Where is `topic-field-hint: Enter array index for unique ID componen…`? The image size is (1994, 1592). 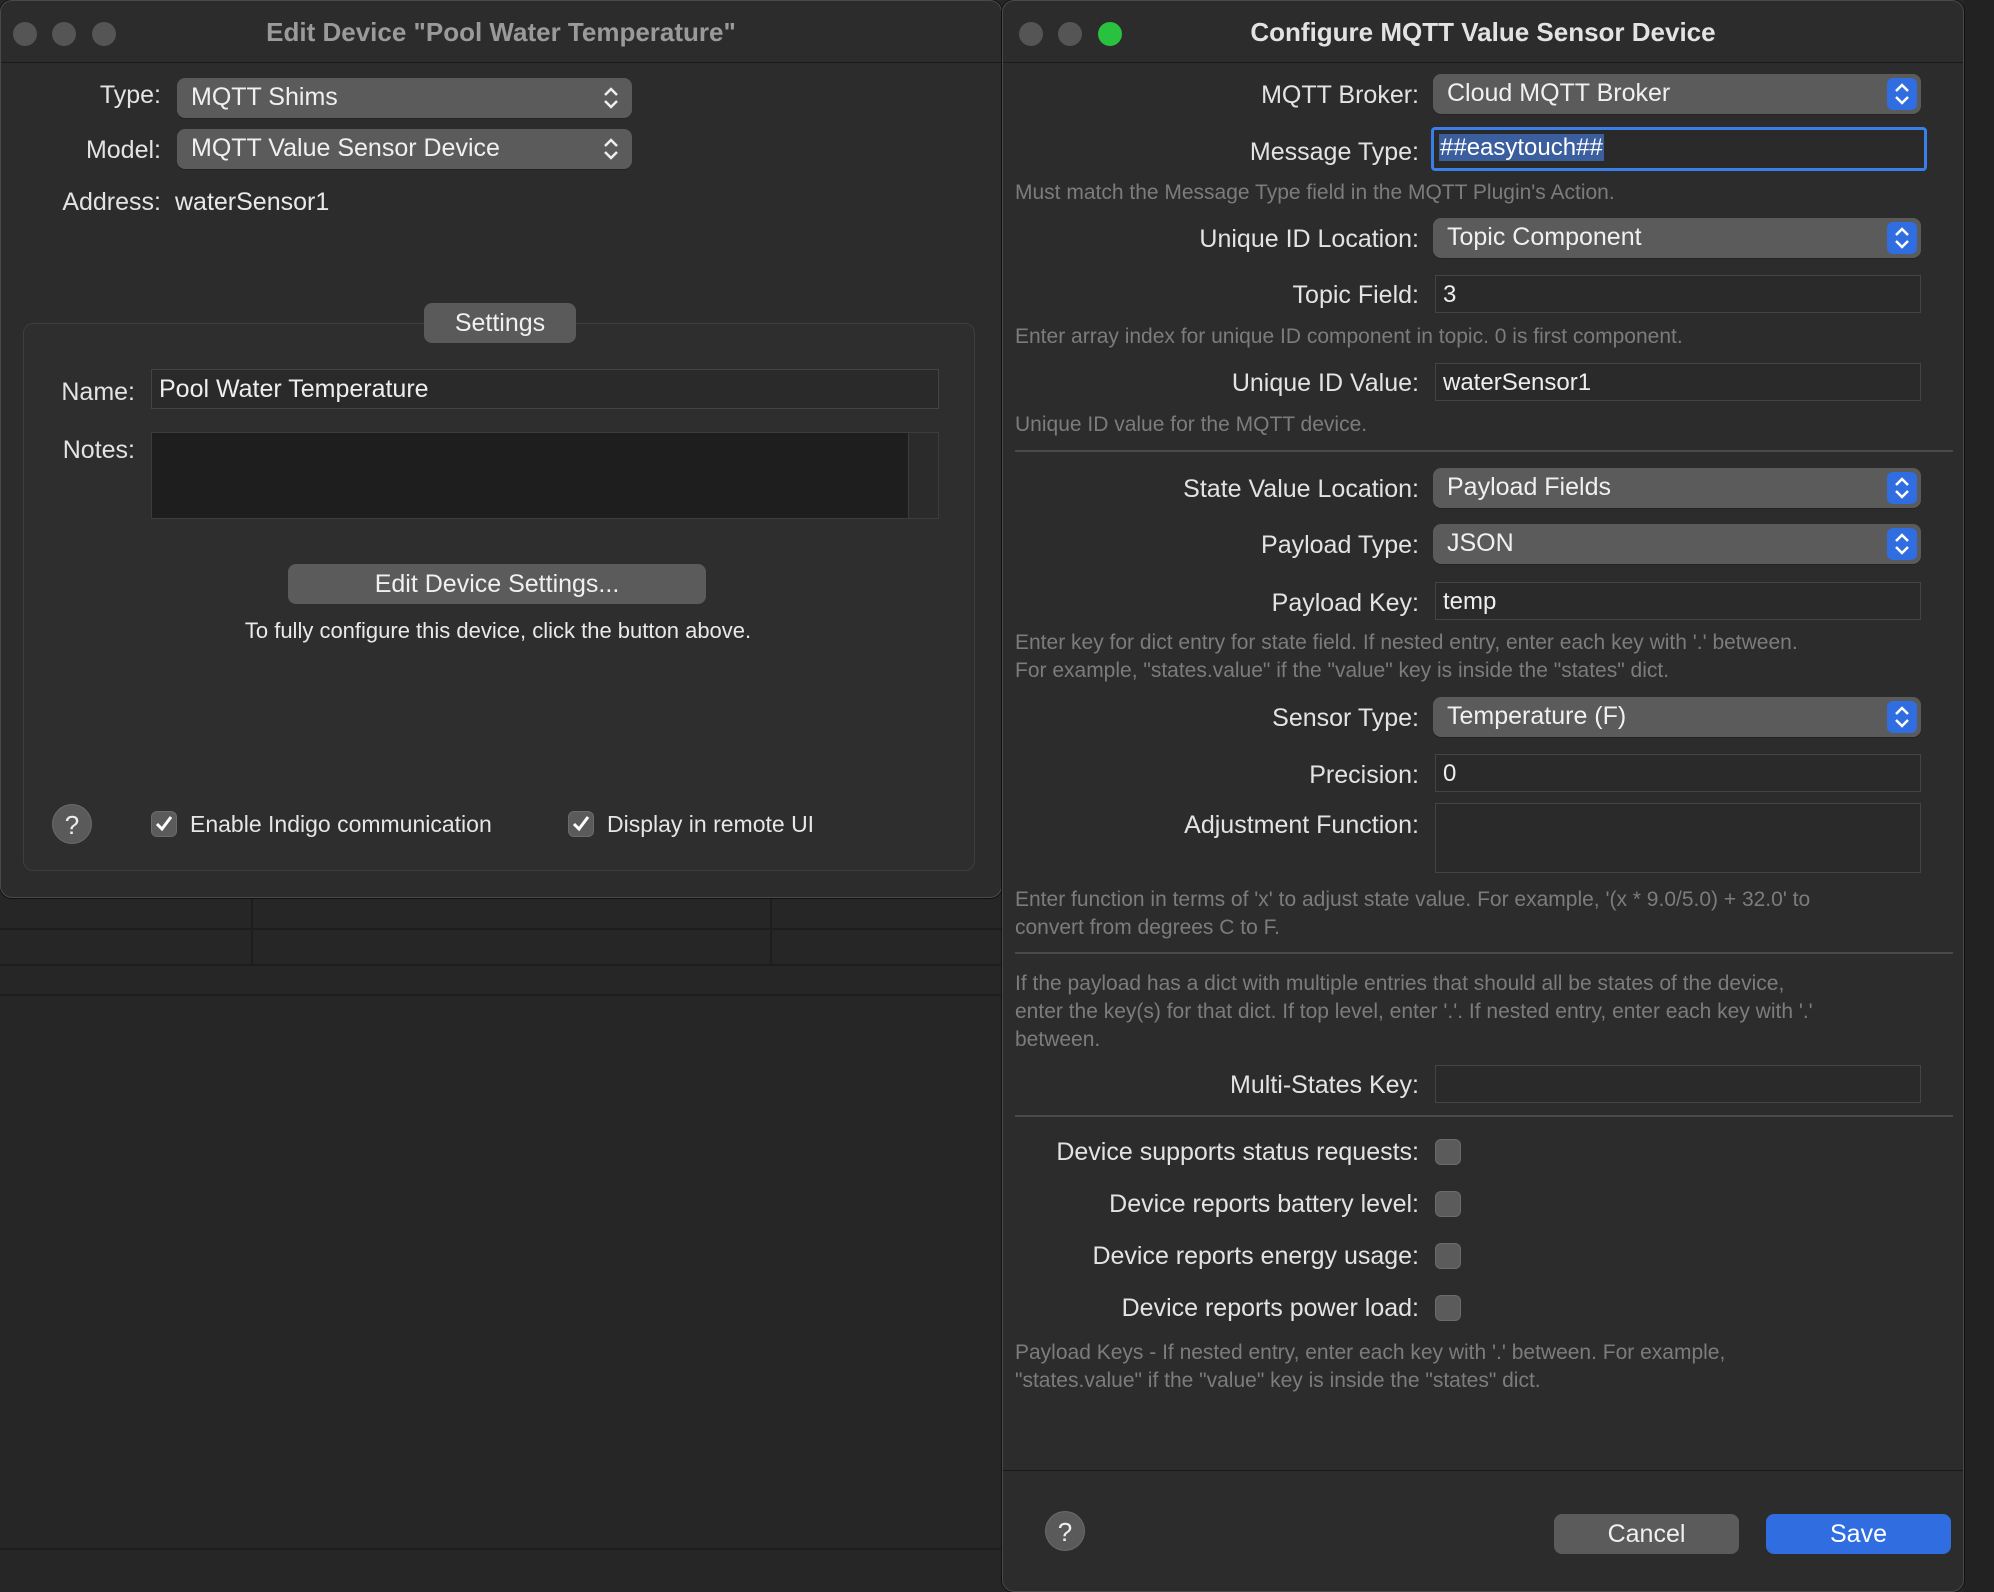 topic-field-hint: Enter array index for unique ID componen… is located at coordinates (1349, 336).